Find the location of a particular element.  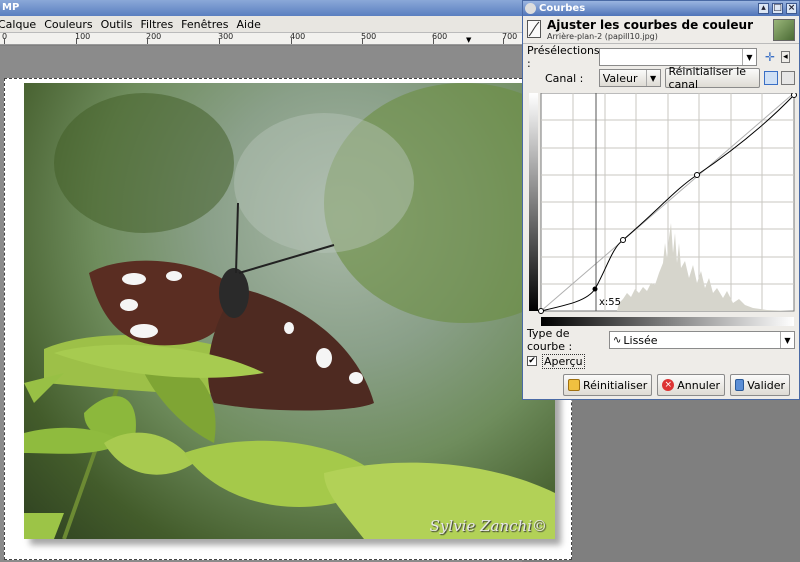

gimp-title-bar: MP is located at coordinates (261, 8).